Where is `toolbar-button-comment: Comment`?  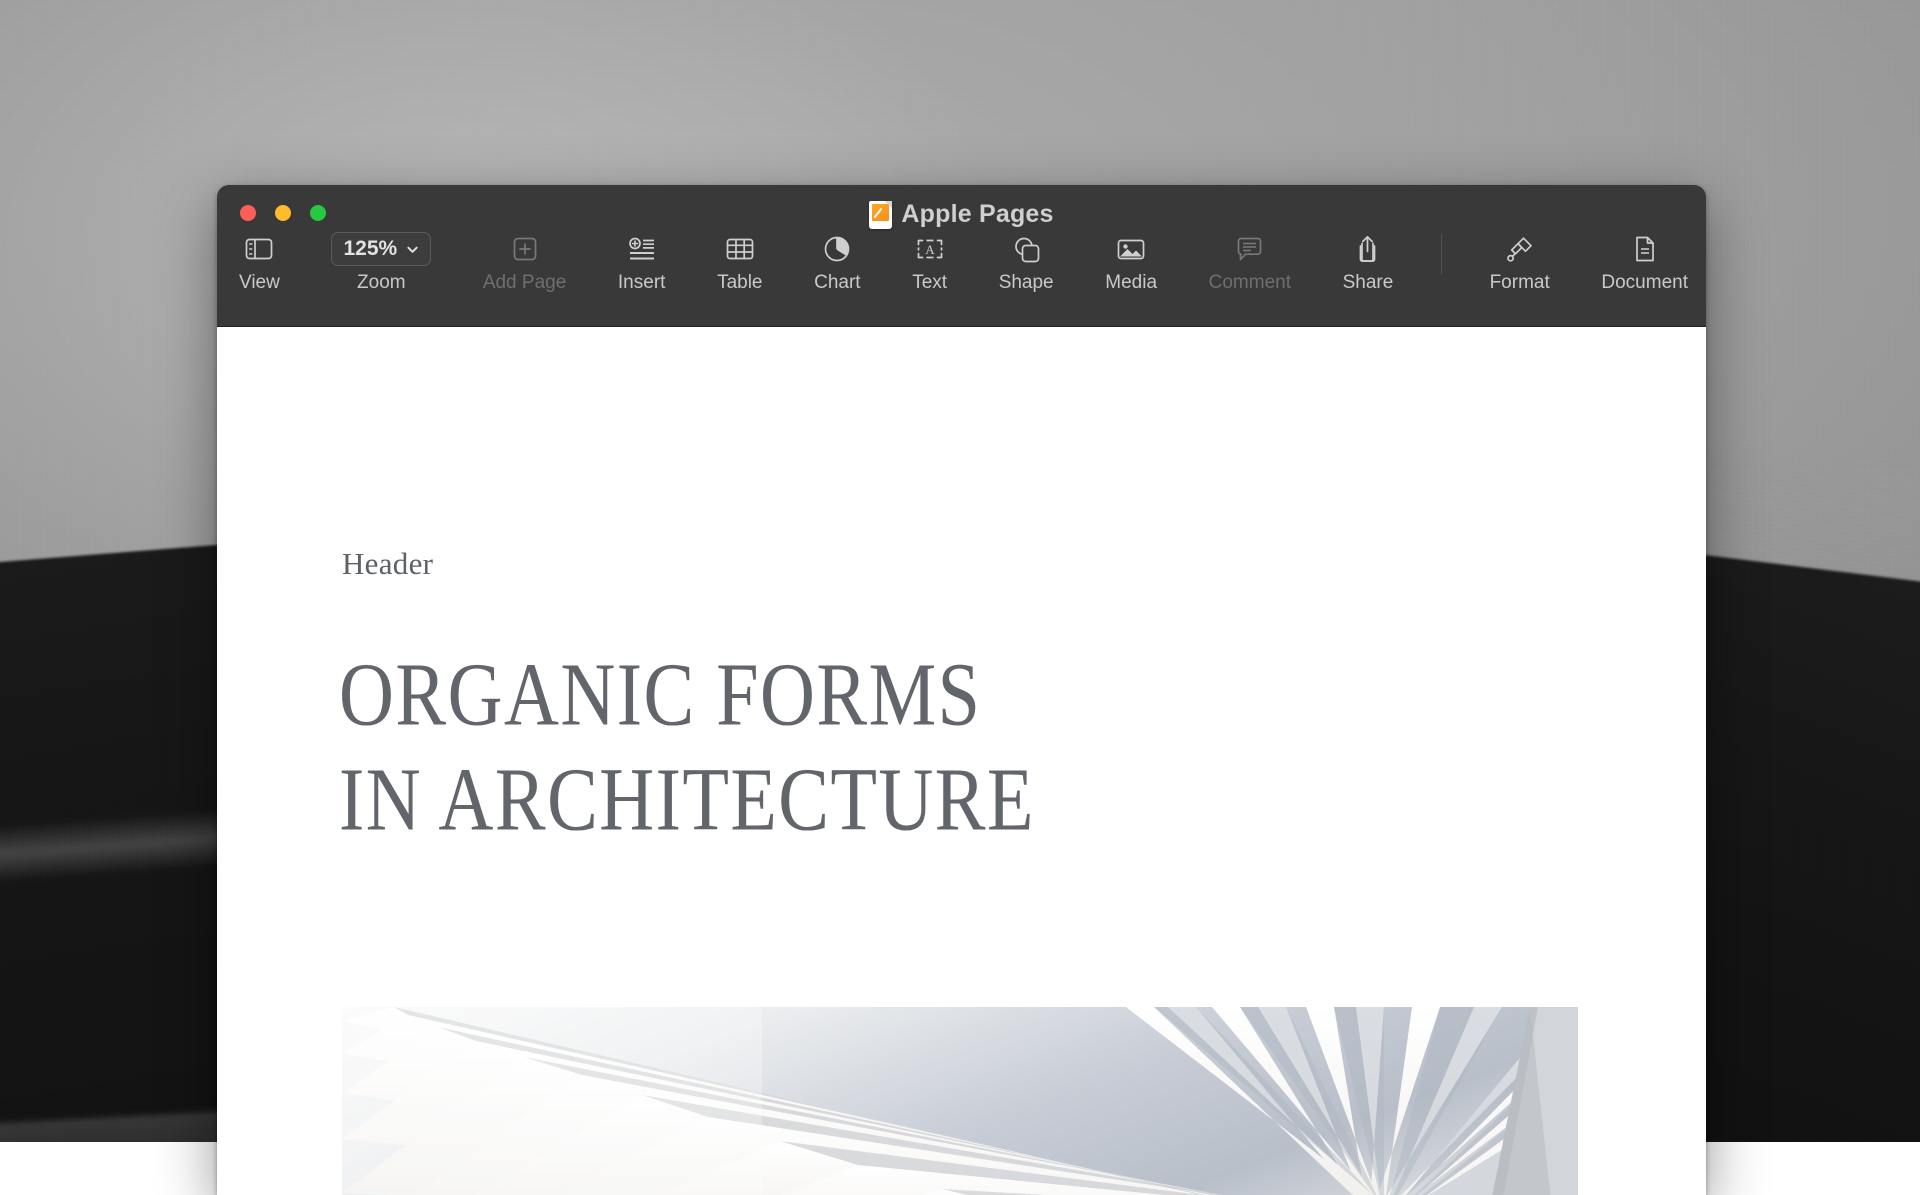 toolbar-button-comment: Comment is located at coordinates (1250, 263).